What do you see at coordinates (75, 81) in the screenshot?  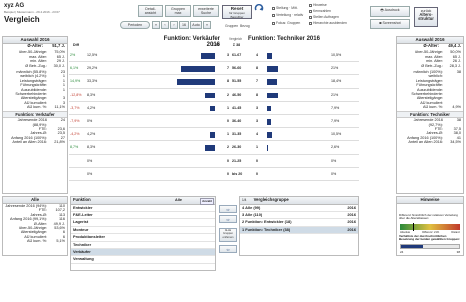 I see `diff-value: 14,9%` at bounding box center [75, 81].